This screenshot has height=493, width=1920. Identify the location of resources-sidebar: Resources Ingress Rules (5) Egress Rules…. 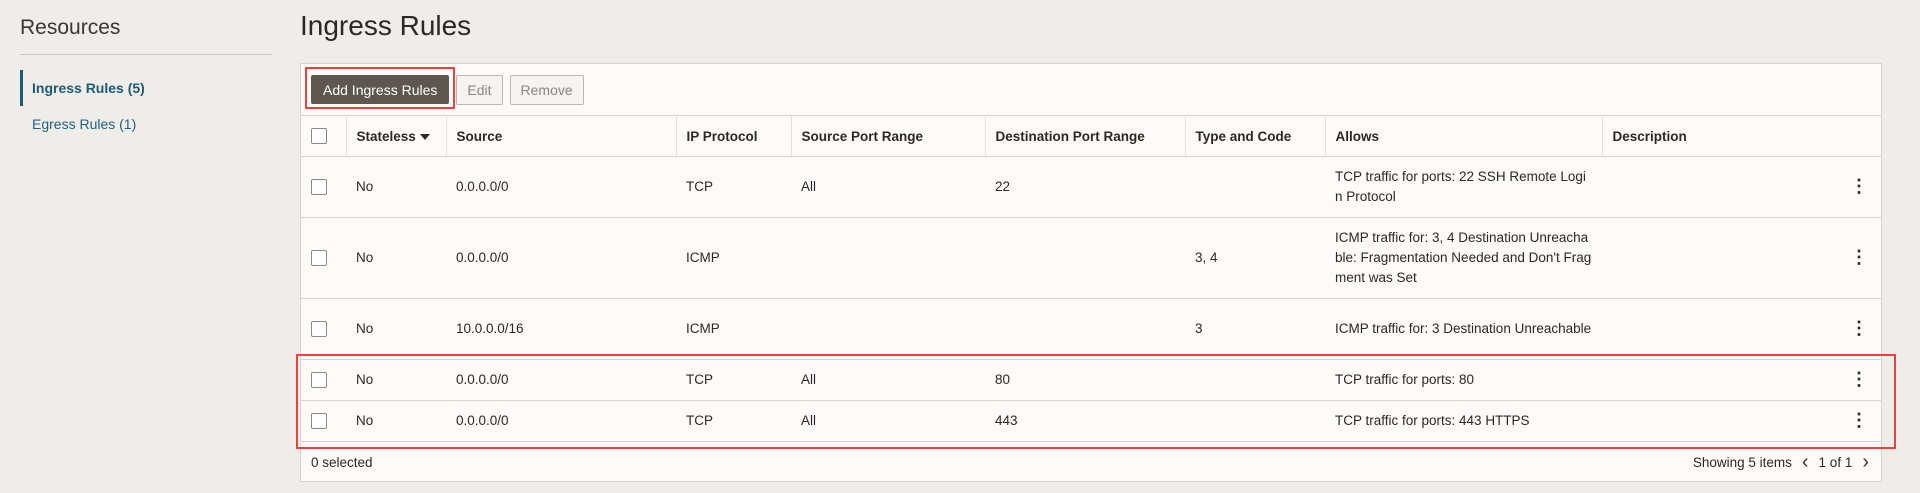
(146, 71).